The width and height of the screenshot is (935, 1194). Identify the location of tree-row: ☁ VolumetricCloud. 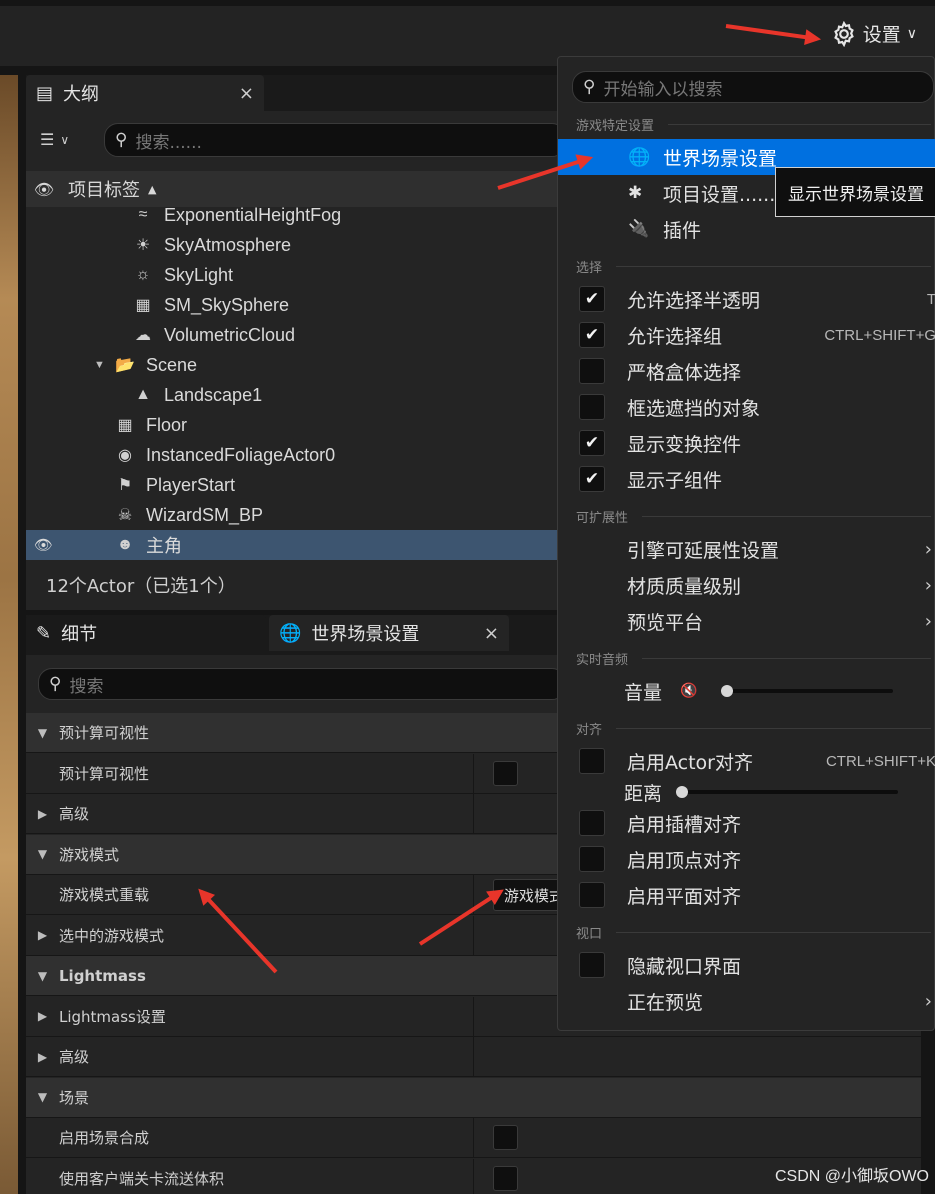
(296, 335).